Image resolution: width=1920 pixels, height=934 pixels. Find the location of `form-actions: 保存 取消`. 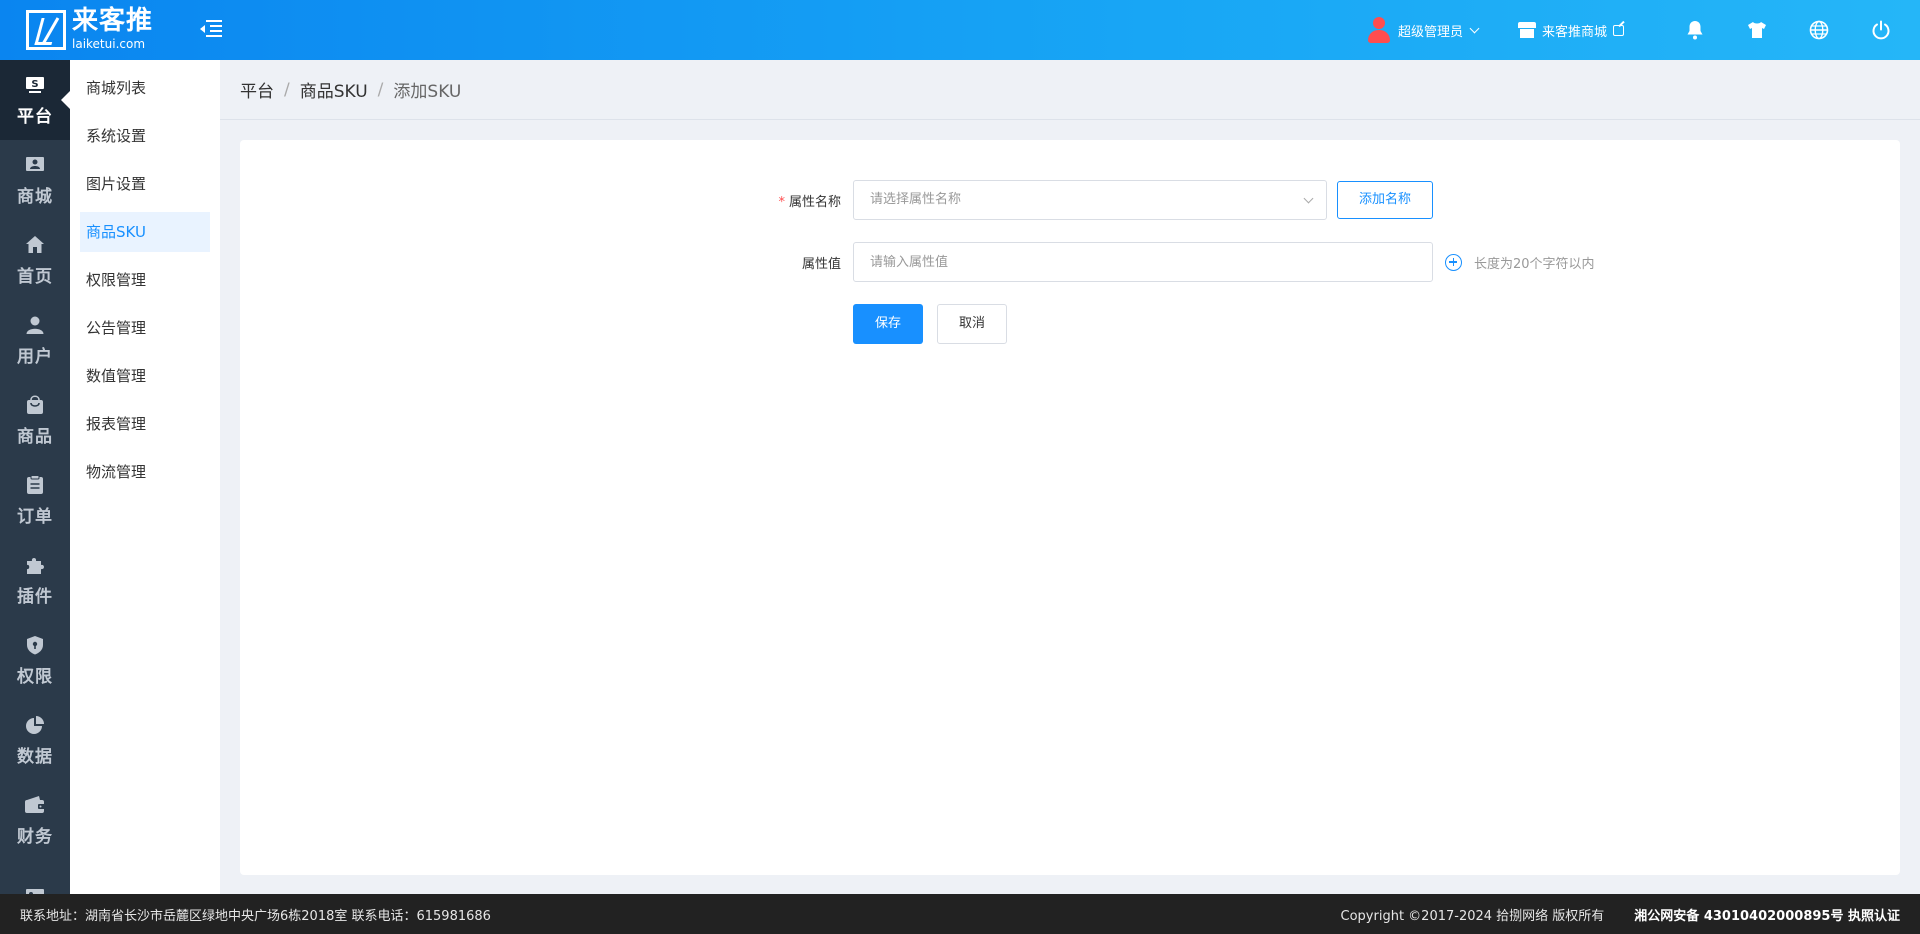

form-actions: 保存 取消 is located at coordinates (930, 324).